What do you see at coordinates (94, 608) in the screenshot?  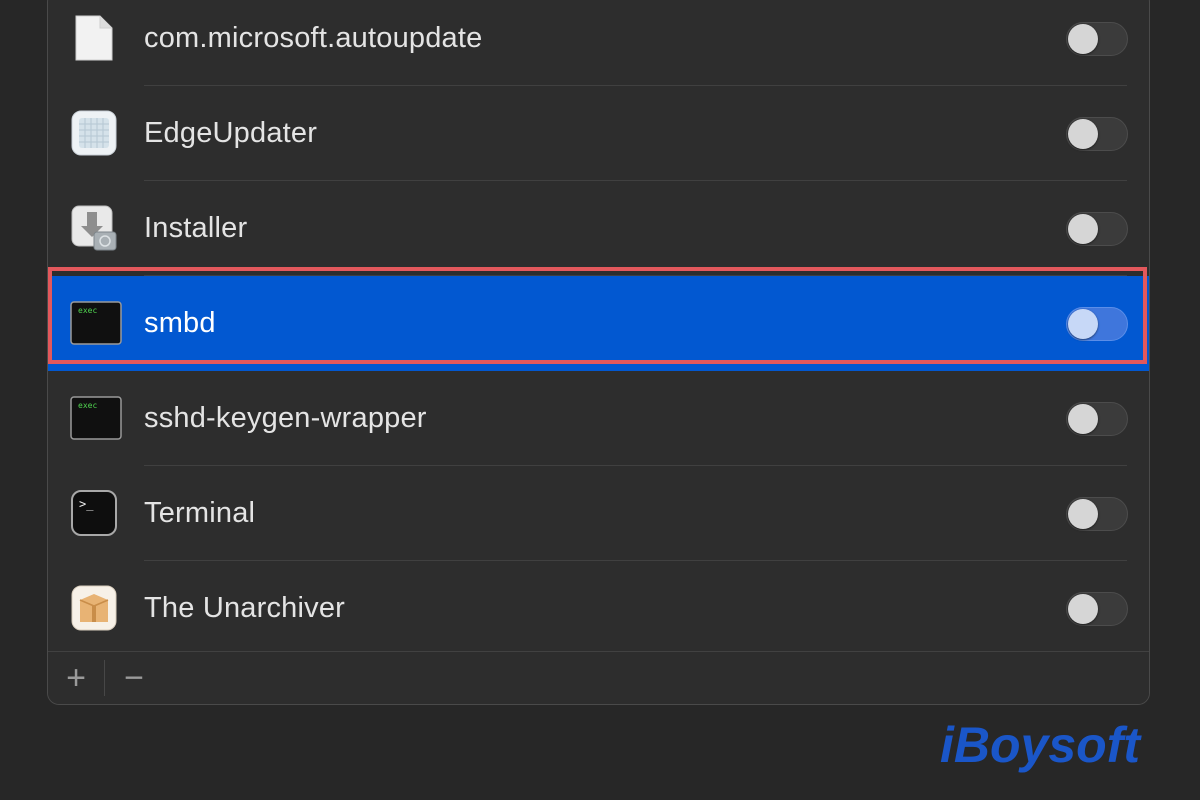 I see `unarchiver-icon` at bounding box center [94, 608].